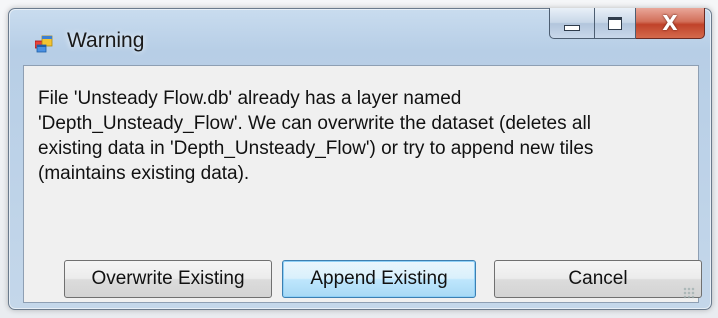 This screenshot has height=318, width=718. I want to click on dialog-title: Warning, so click(106, 40).